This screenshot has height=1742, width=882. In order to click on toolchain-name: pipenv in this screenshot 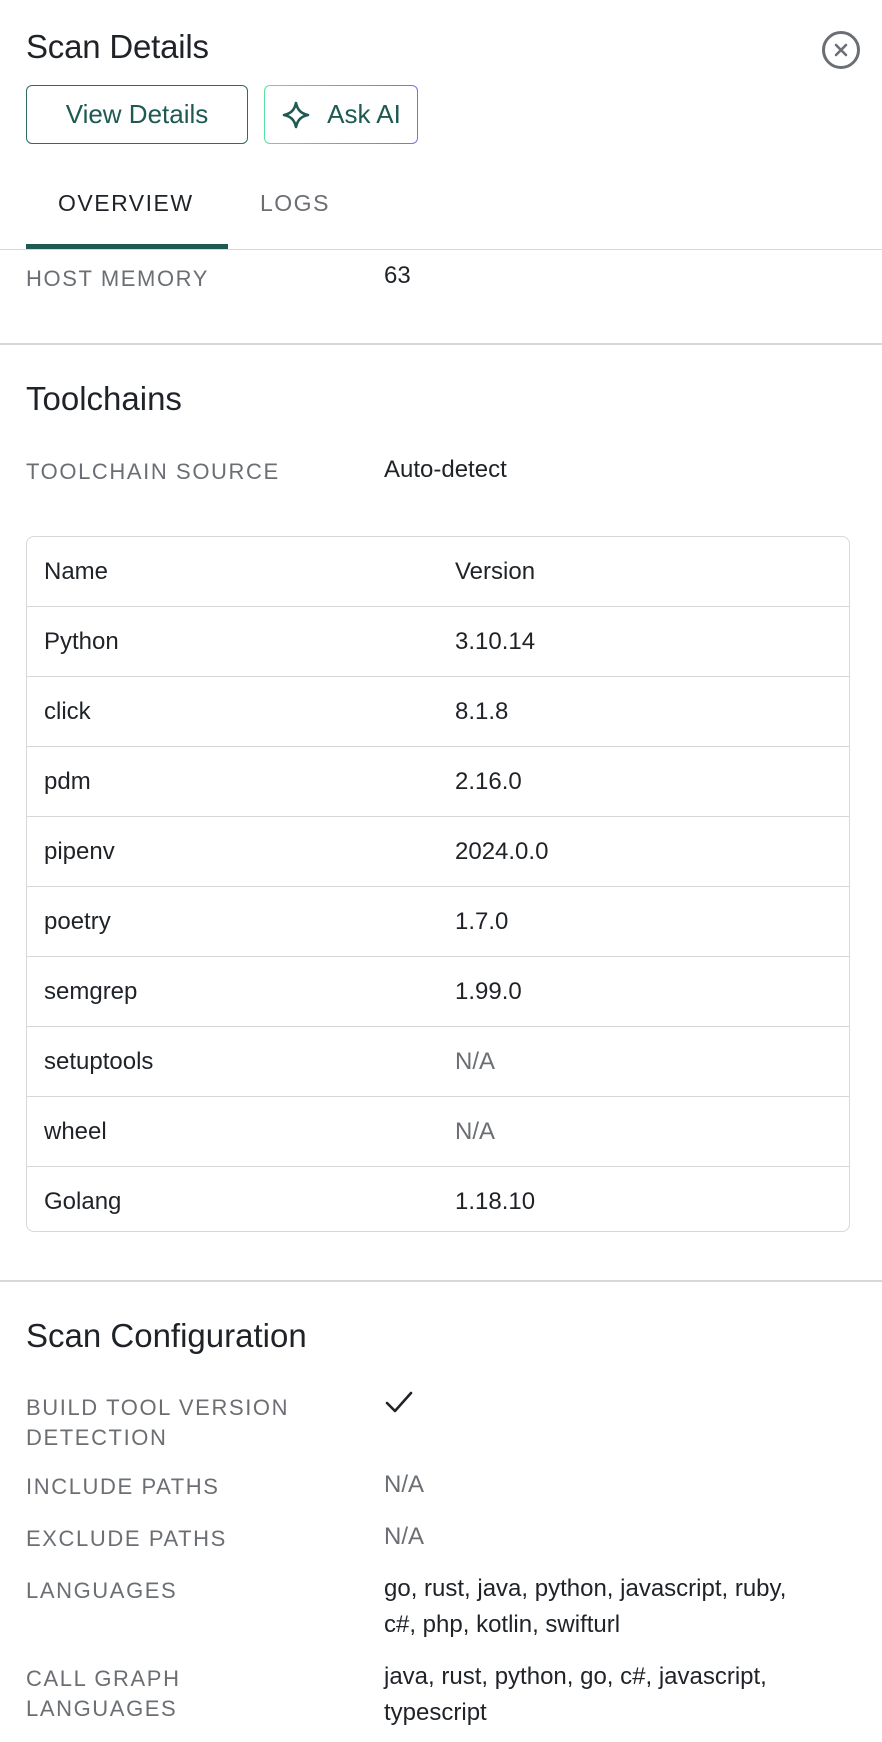, I will do `click(79, 851)`.